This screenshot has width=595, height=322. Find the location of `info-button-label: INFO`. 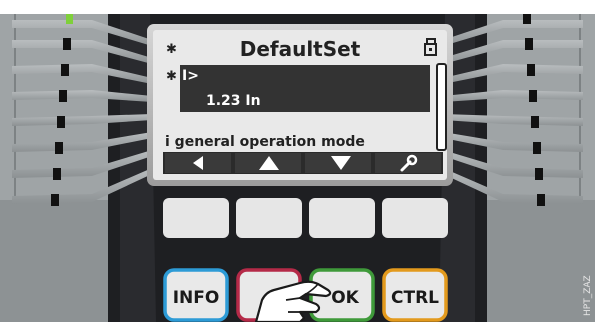

info-button-label: INFO is located at coordinates (196, 298).